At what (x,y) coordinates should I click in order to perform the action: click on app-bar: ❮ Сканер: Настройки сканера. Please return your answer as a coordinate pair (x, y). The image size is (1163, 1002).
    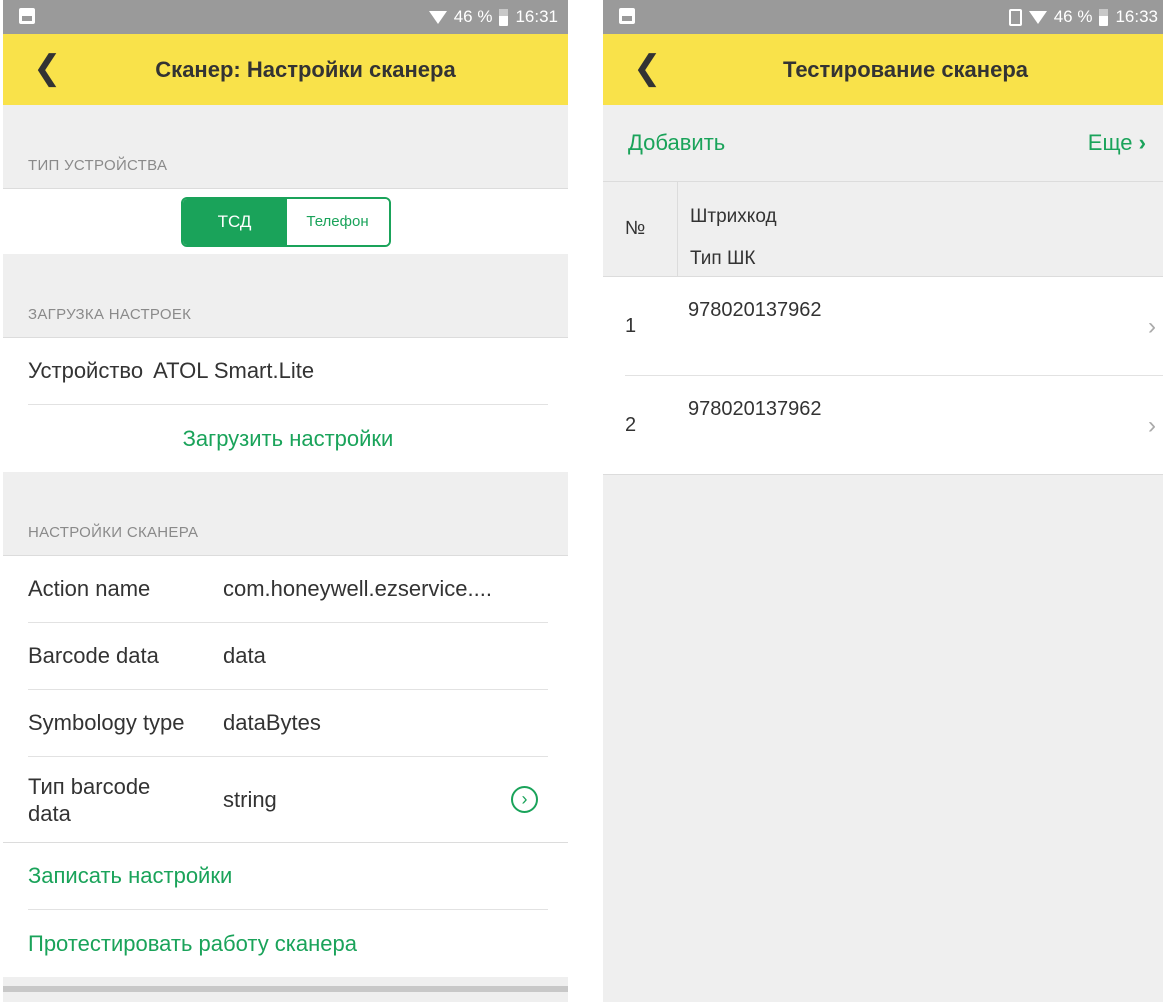
    Looking at the image, I should click on (285, 69).